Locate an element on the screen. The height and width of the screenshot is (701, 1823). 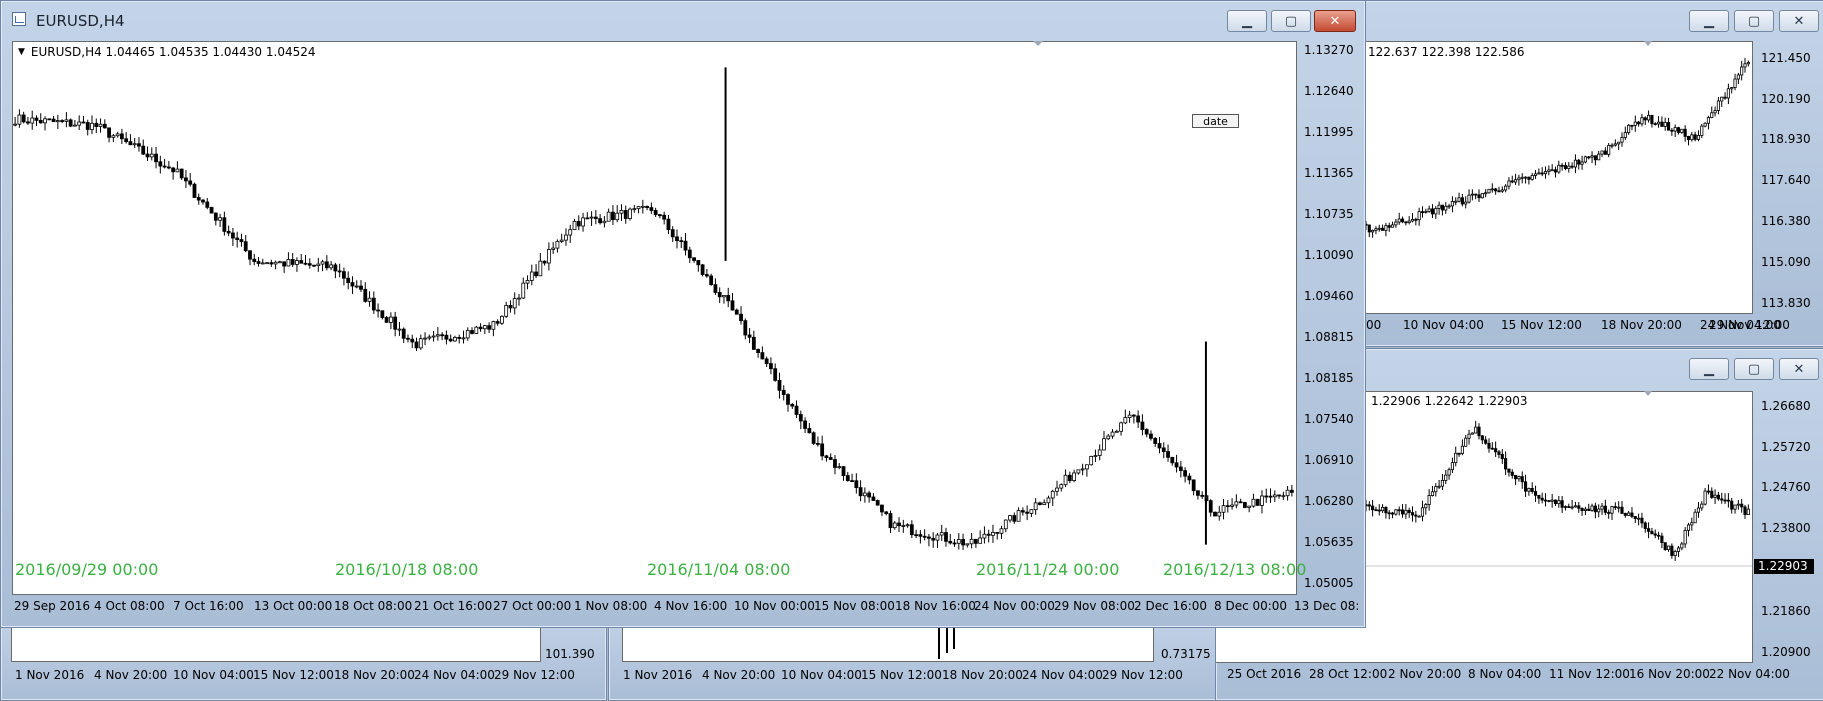
price-tick: 120.190 is located at coordinates (1786, 99).